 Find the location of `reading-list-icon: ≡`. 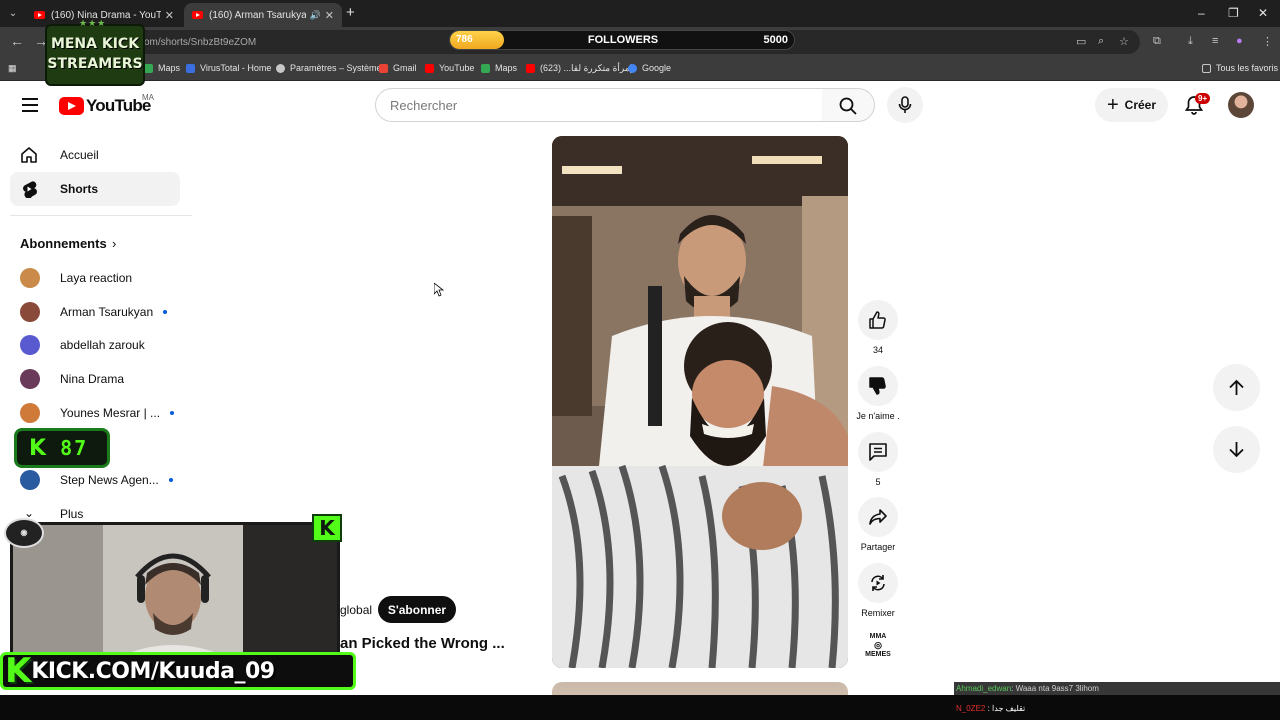

reading-list-icon: ≡ is located at coordinates (1215, 41).